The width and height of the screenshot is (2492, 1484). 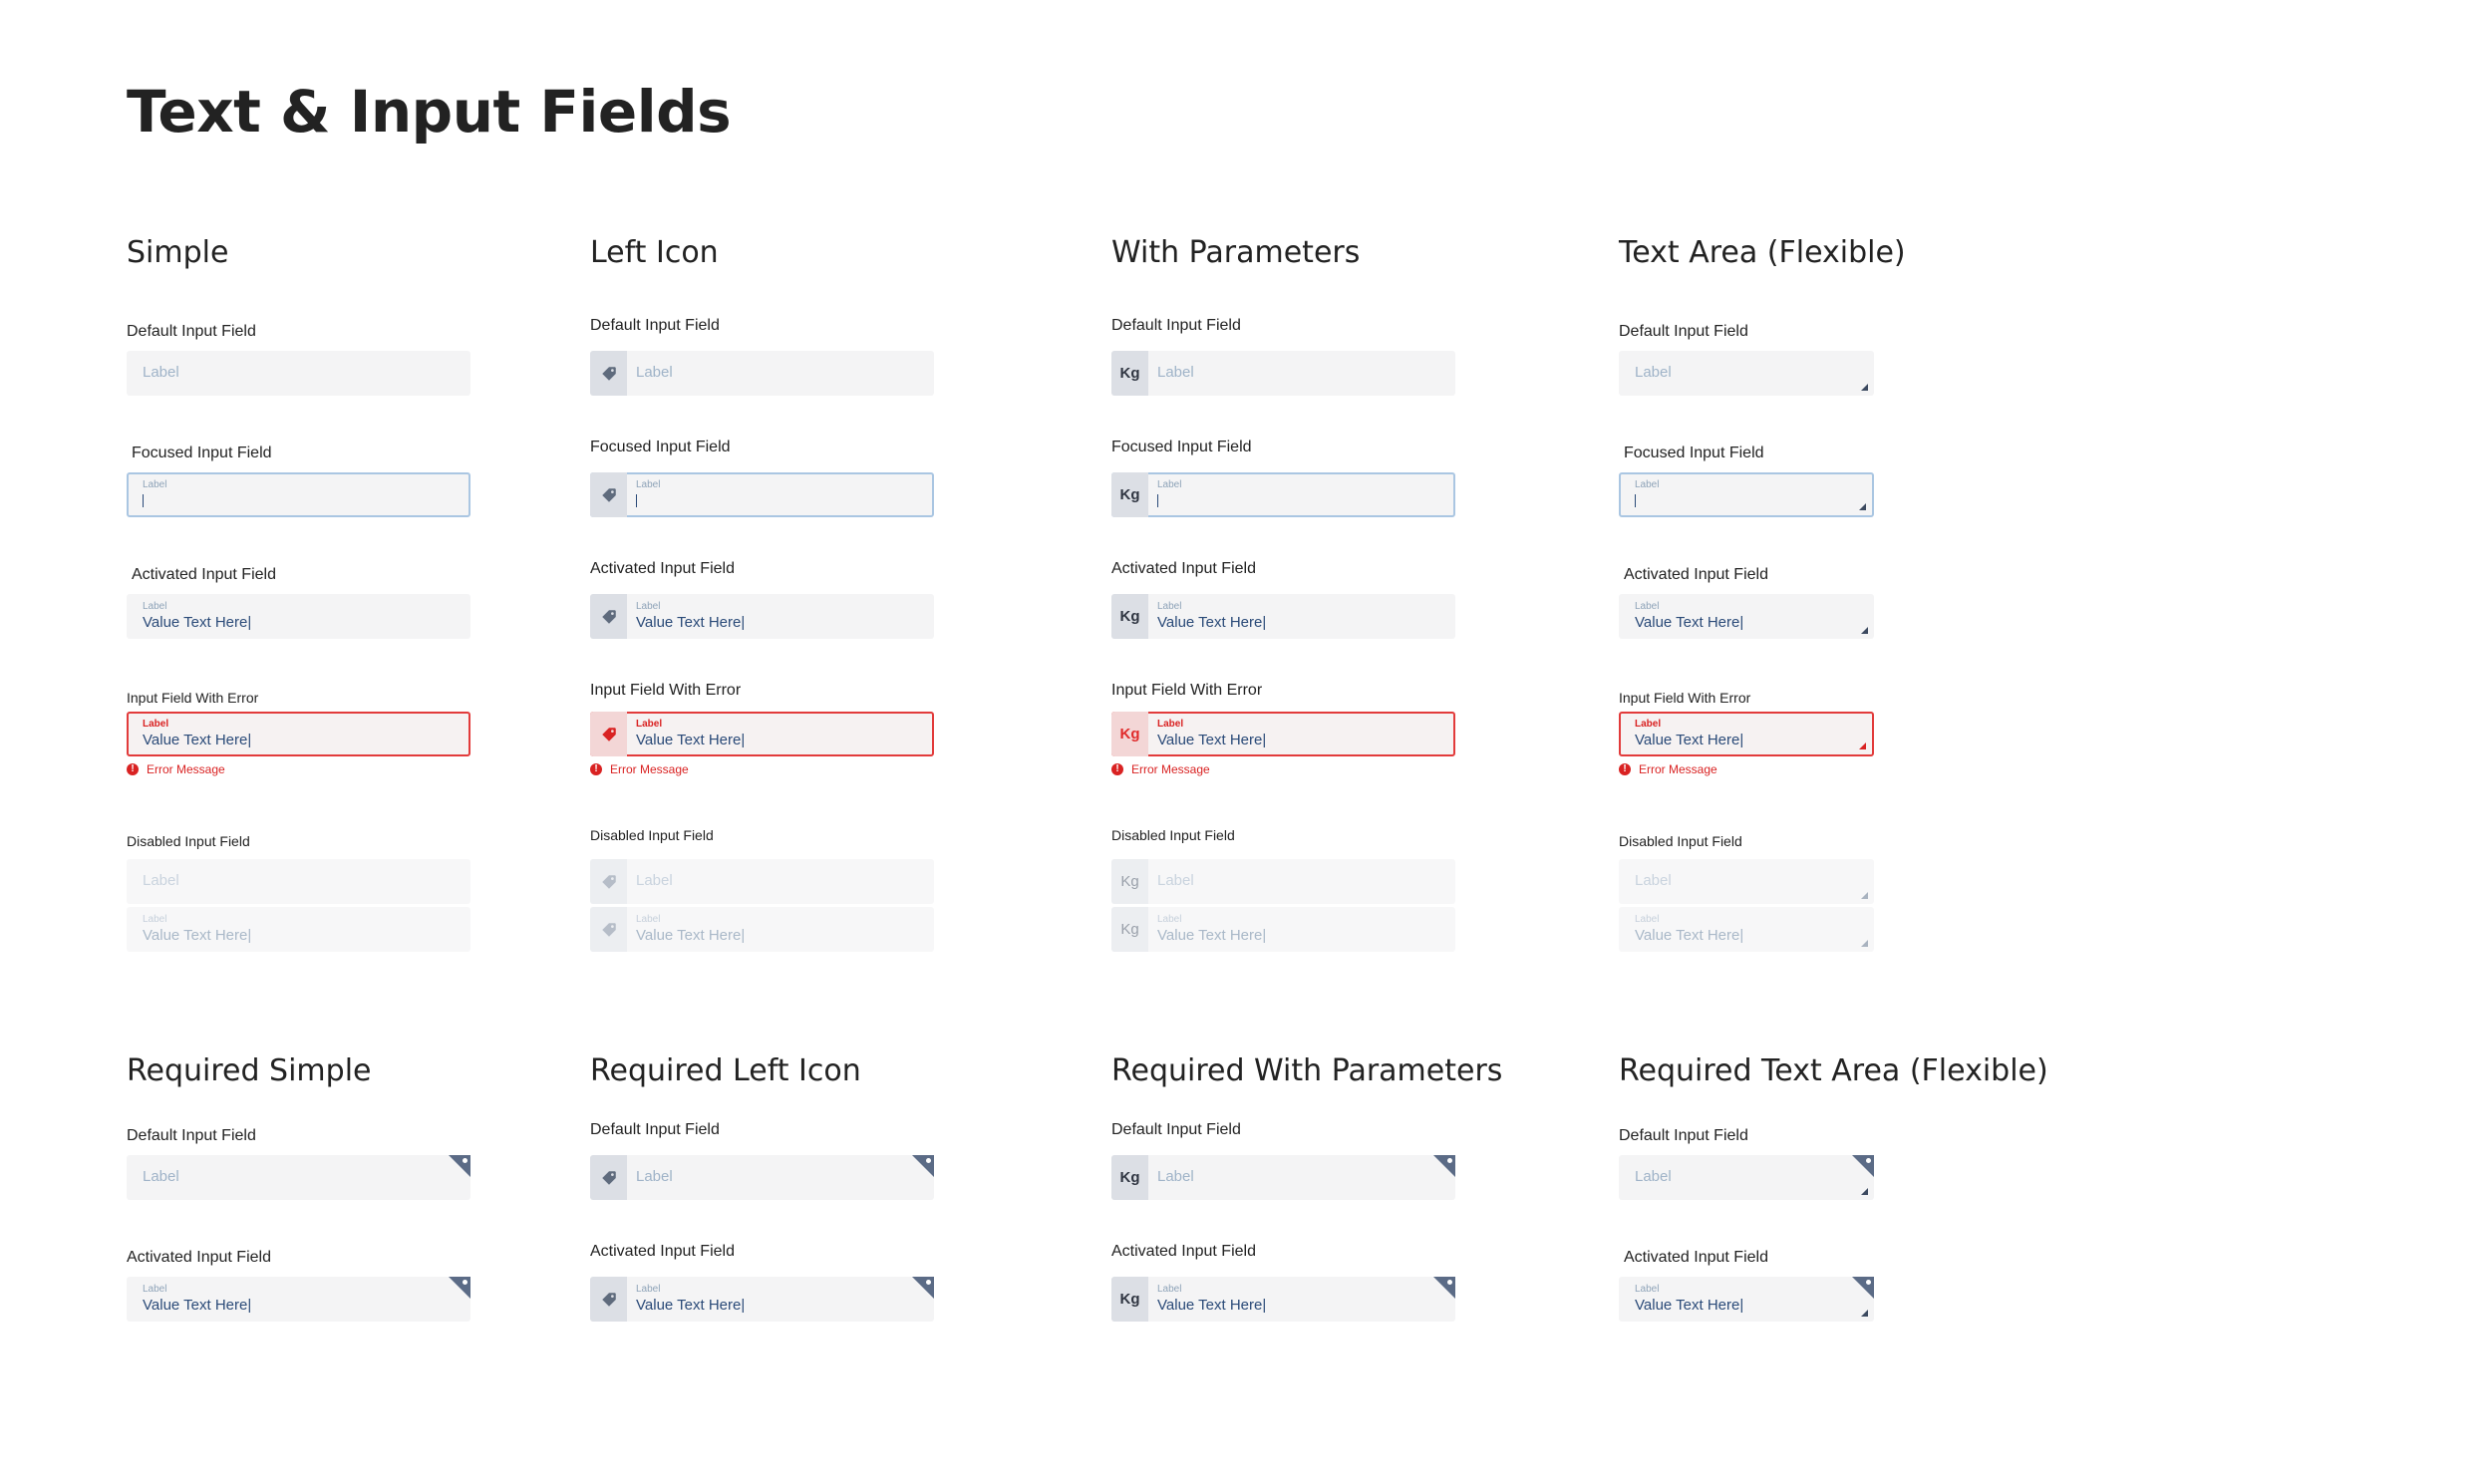 What do you see at coordinates (1283, 1299) in the screenshot?
I see `required-activated-input-field: Kg Label Value Text Here|` at bounding box center [1283, 1299].